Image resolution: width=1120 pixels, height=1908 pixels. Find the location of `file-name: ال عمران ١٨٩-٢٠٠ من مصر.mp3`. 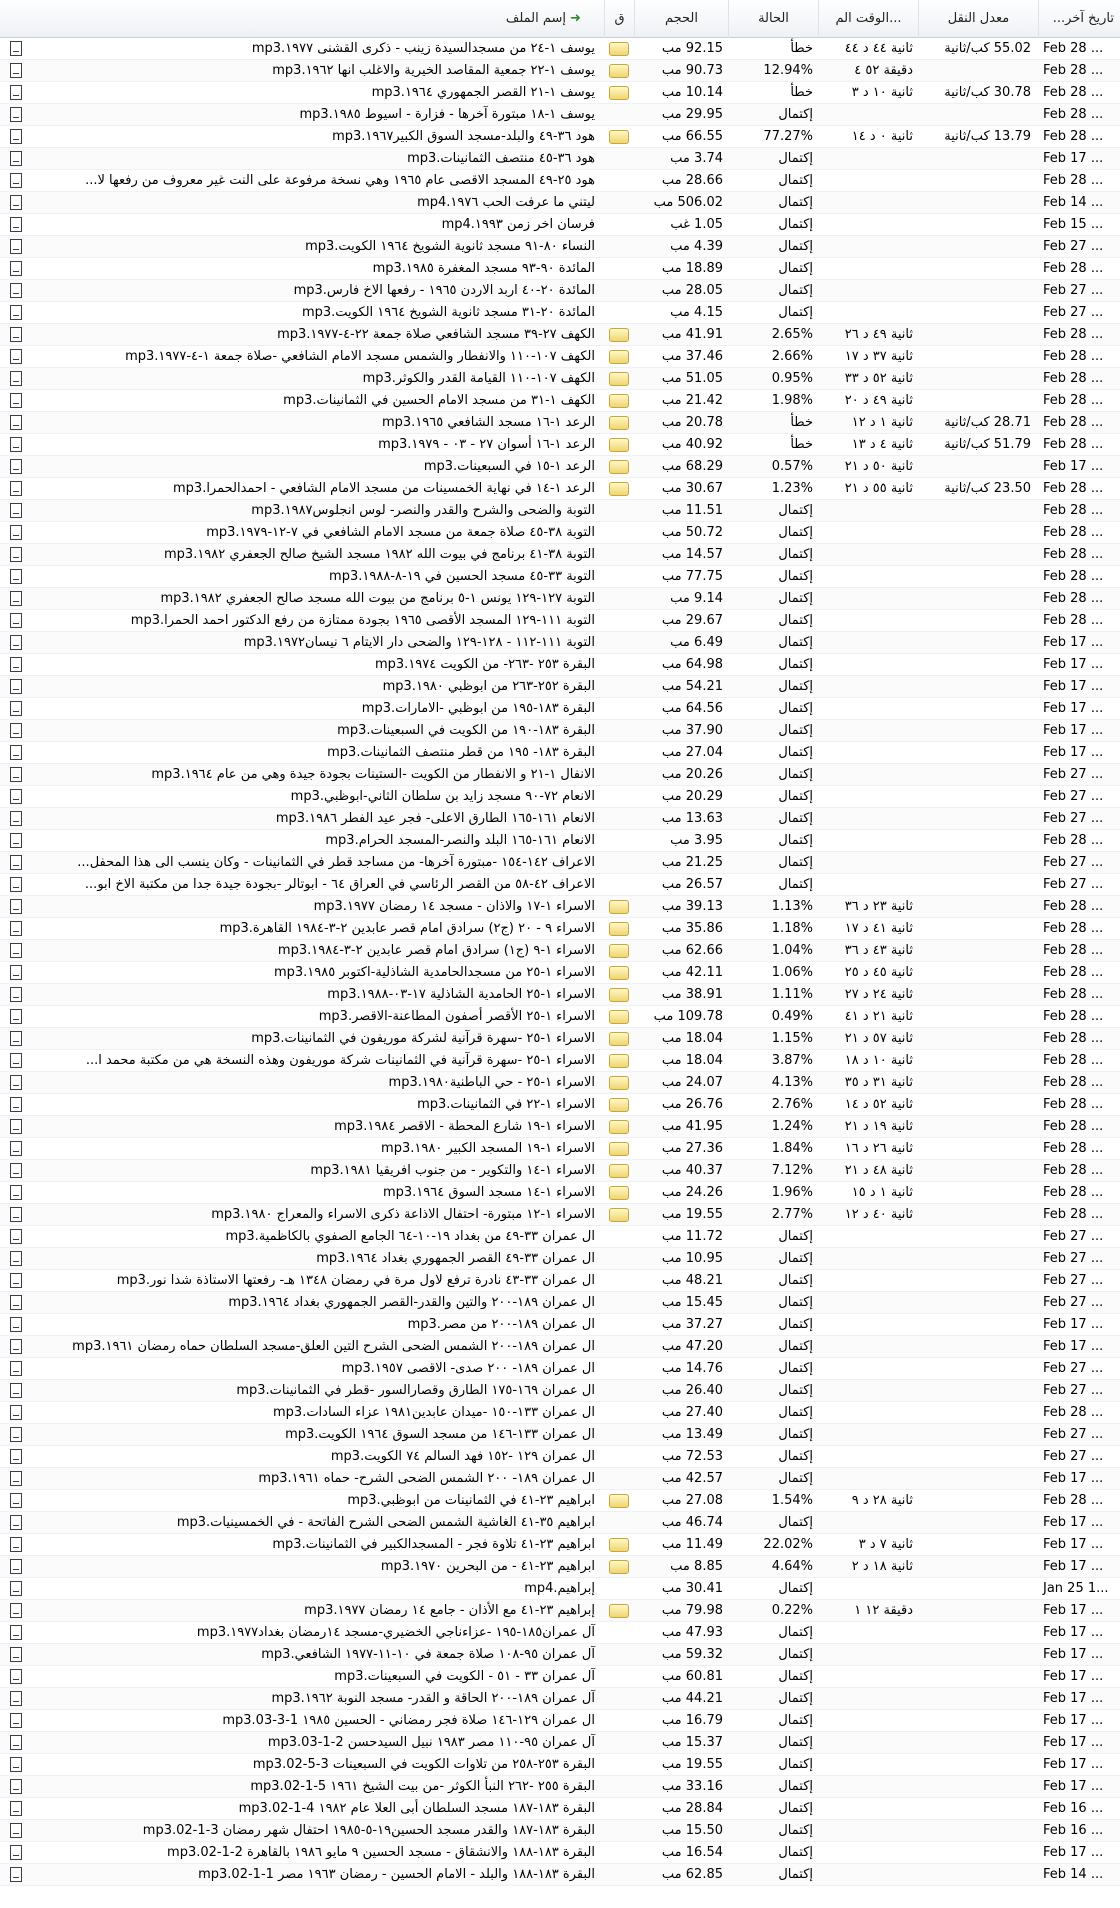

file-name: ال عمران ١٨٩-٢٠٠ من مصر.mp3 is located at coordinates (315, 1325).